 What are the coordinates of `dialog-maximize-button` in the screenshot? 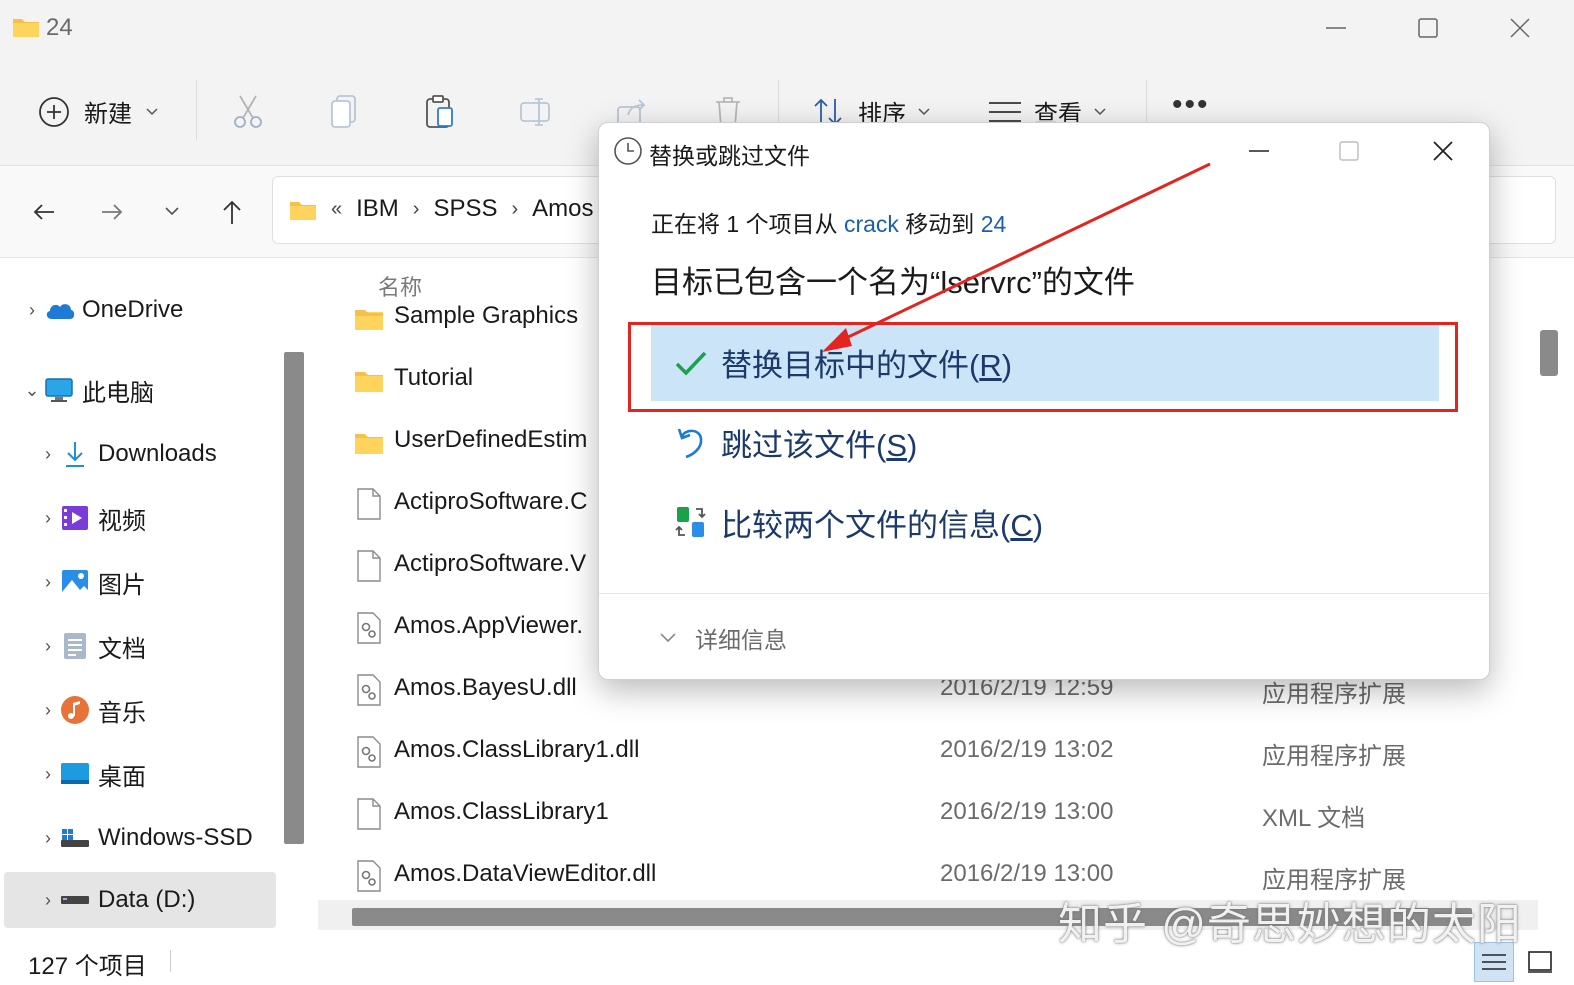 It's located at (1349, 151).